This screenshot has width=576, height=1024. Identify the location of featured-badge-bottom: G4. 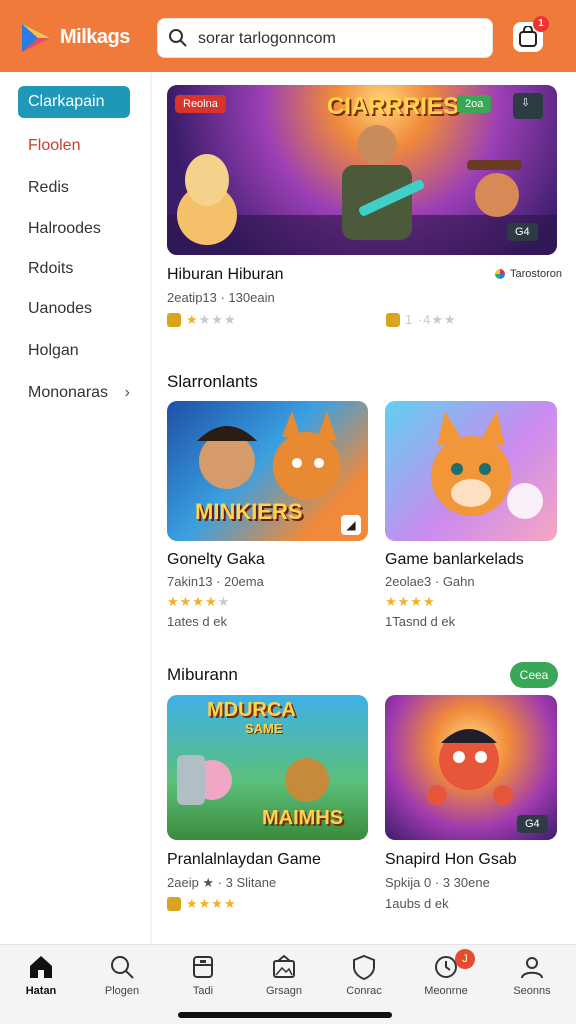
(522, 232).